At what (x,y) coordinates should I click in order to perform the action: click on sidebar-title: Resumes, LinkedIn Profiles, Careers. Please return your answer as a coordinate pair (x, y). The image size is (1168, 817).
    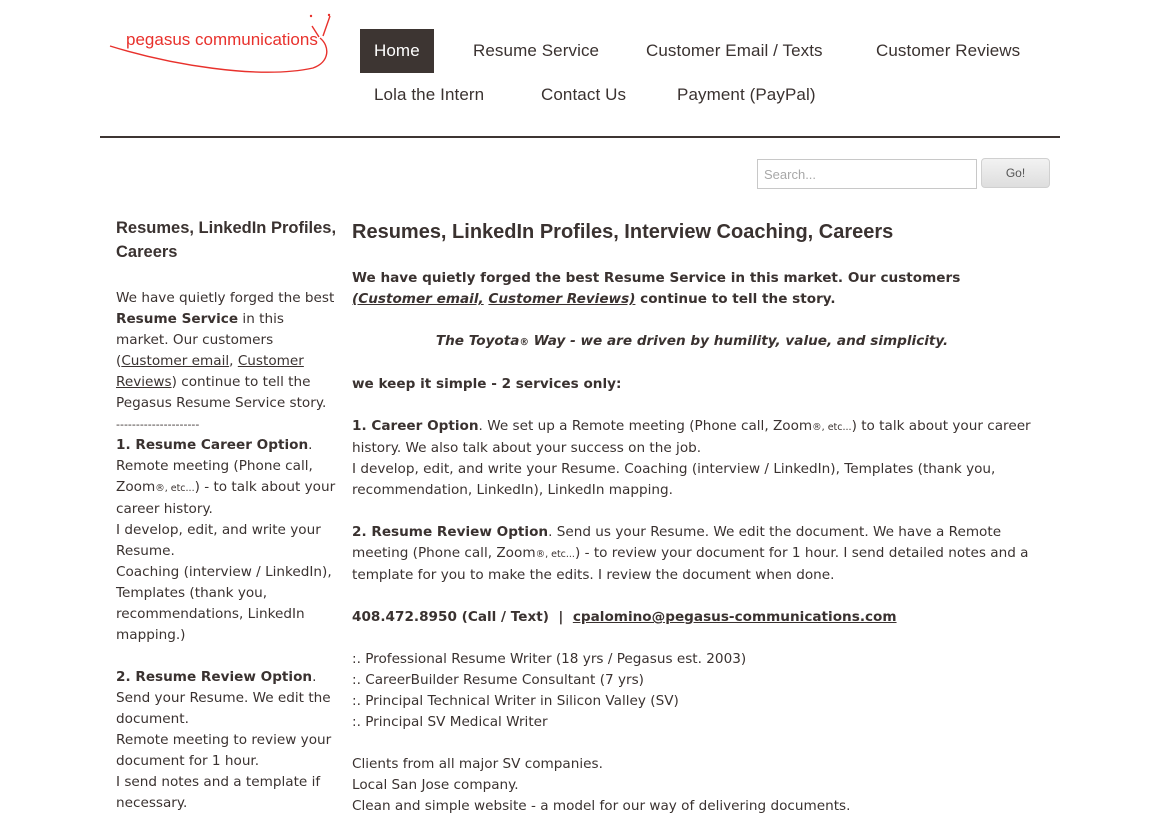
    Looking at the image, I should click on (226, 240).